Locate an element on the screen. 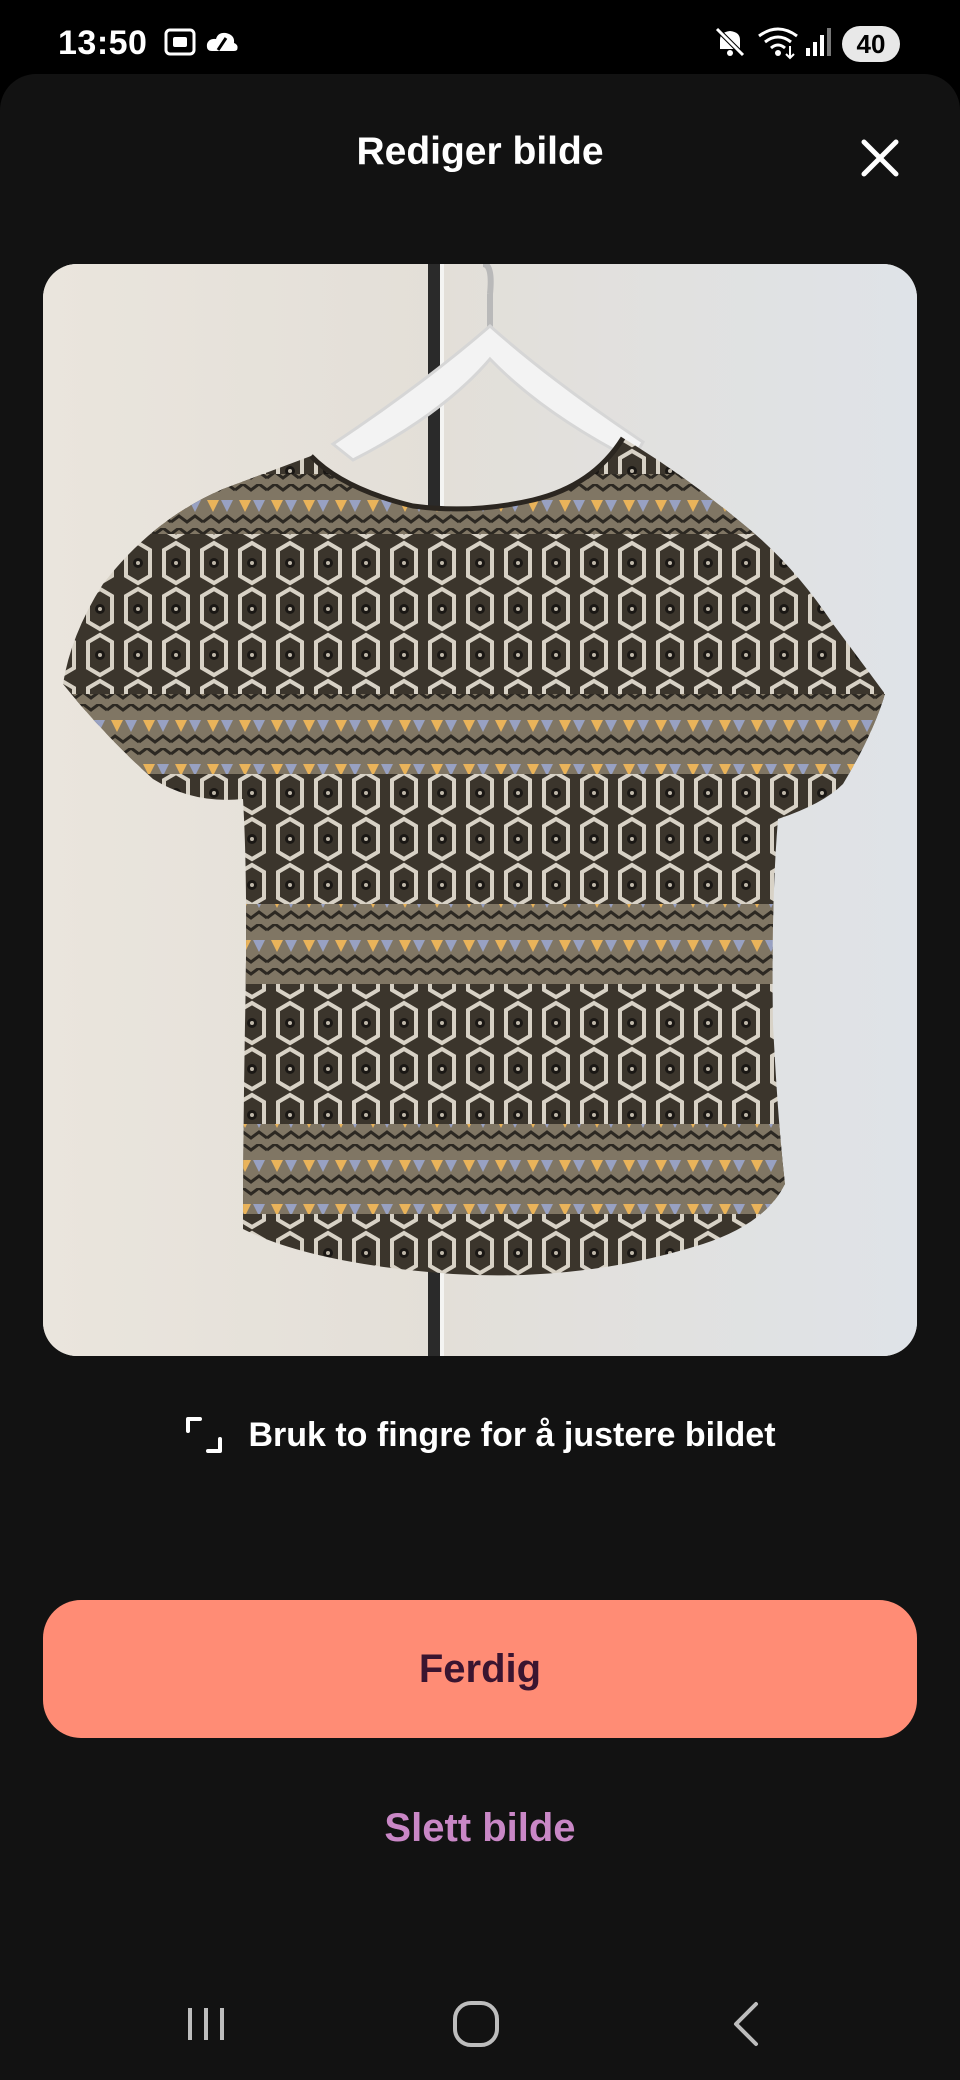  done-button-label: Ferdig is located at coordinates (480, 1668).